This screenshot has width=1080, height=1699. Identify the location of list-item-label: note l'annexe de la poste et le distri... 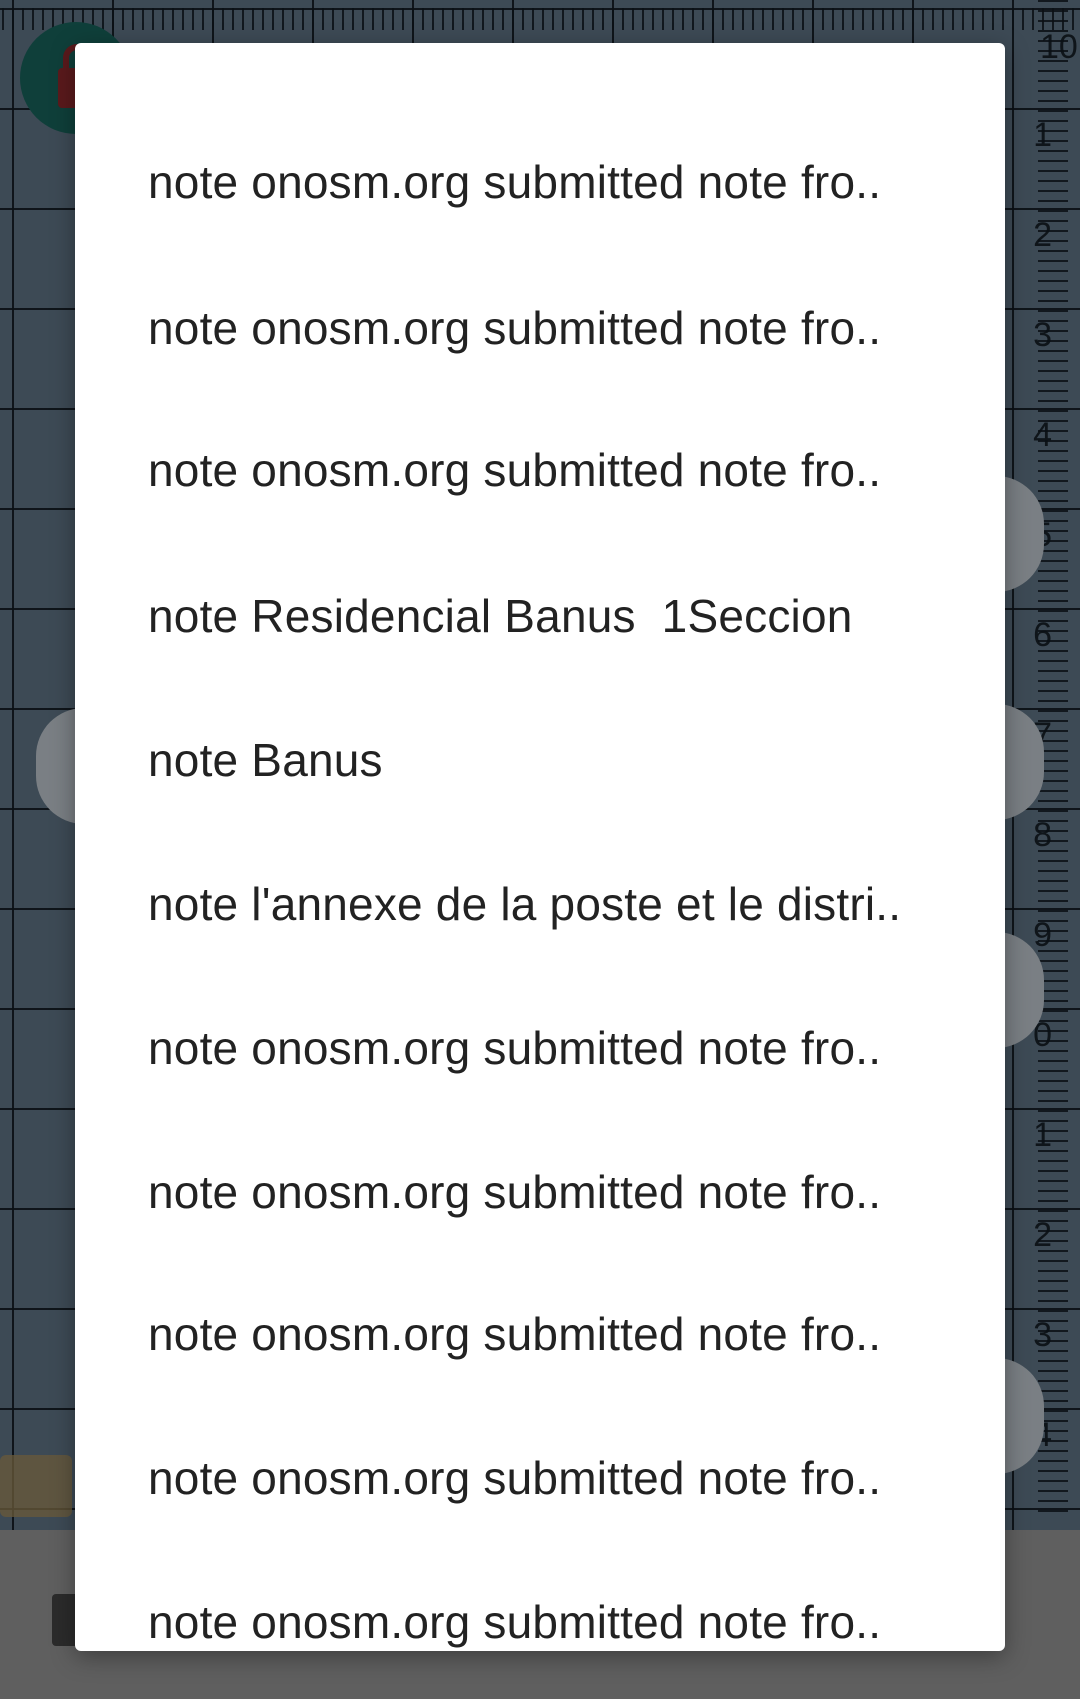
(525, 904).